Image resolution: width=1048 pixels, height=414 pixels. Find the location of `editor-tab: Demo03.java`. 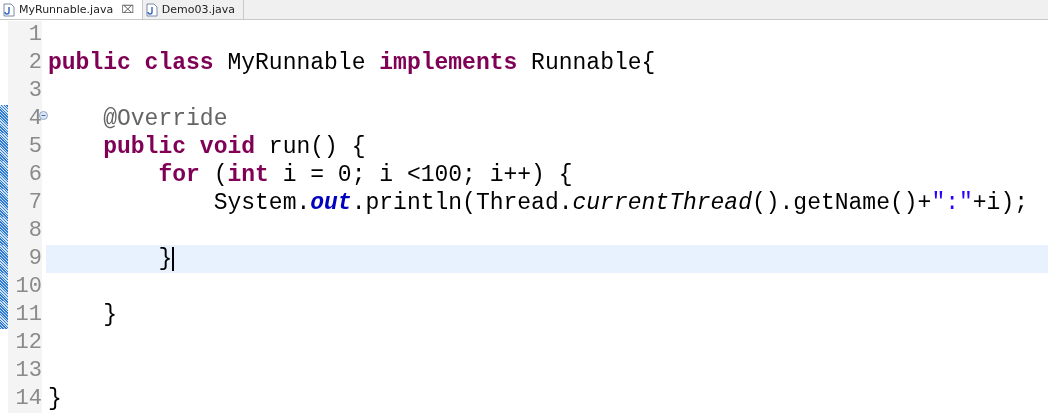

editor-tab: Demo03.java is located at coordinates (193, 9).